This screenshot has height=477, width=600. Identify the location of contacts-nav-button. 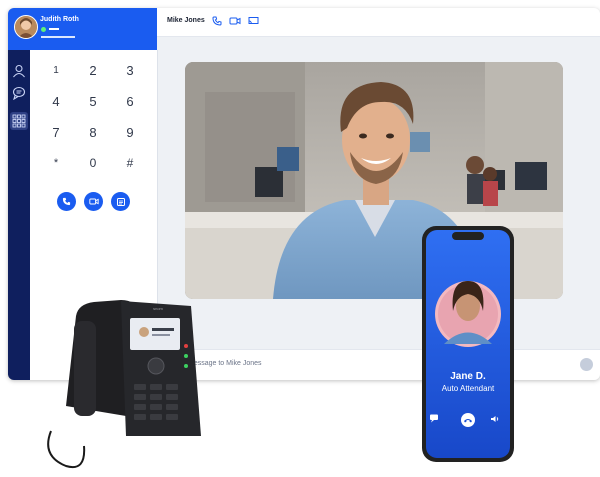
(19, 71).